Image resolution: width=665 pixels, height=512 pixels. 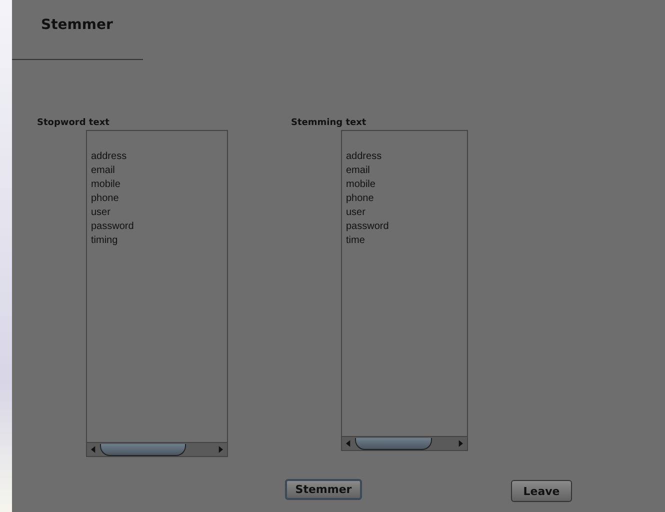 What do you see at coordinates (367, 199) in the screenshot?
I see `text-content: address email mobile phone user password time` at bounding box center [367, 199].